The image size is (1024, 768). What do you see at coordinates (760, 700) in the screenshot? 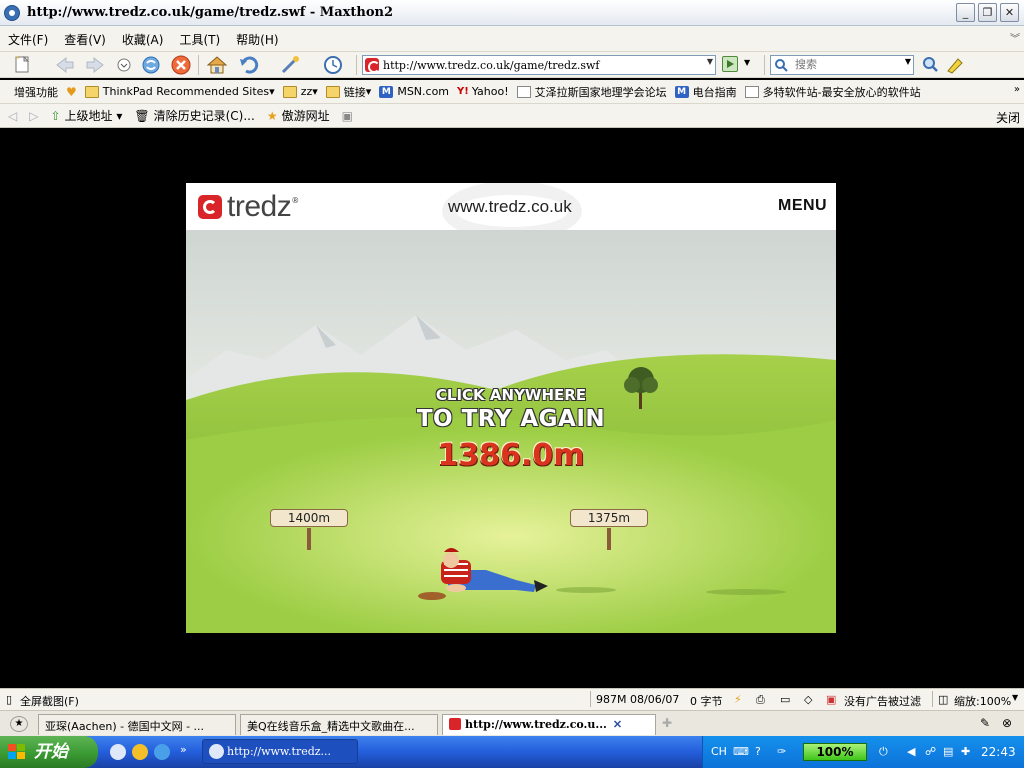
I see `printer-icon: ⎙` at bounding box center [760, 700].